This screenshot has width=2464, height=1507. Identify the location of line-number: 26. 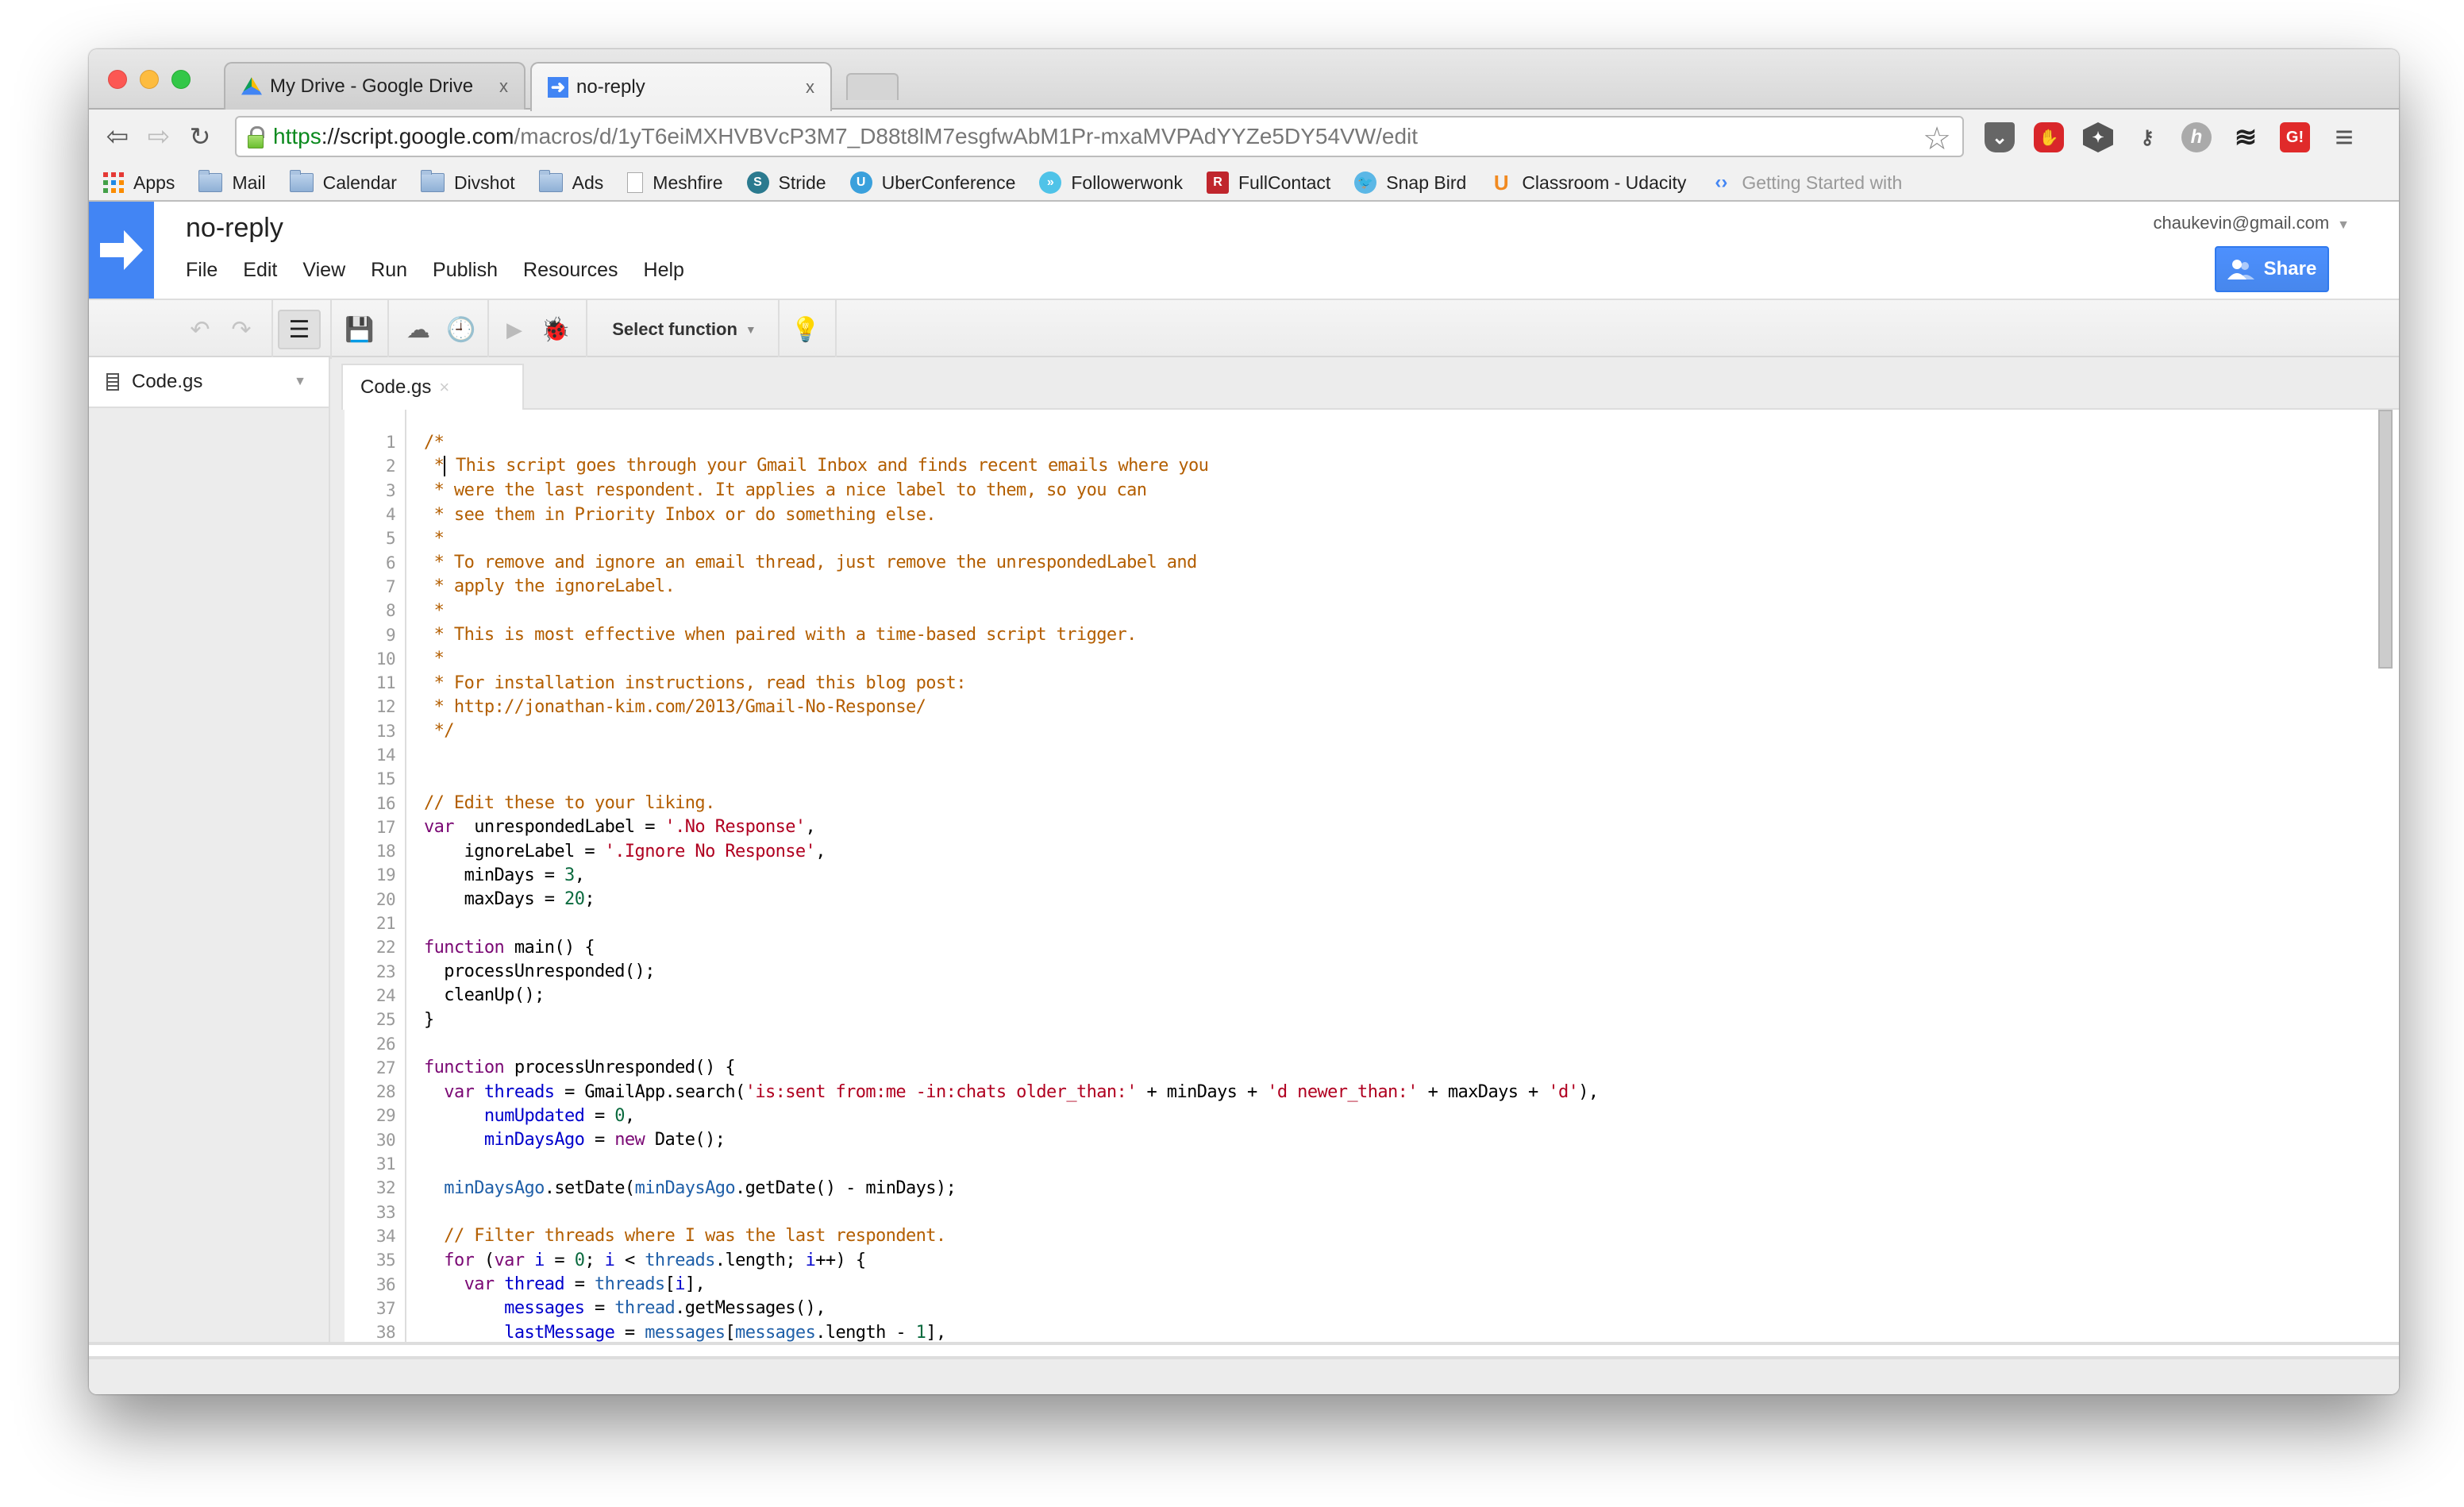
(385, 1044).